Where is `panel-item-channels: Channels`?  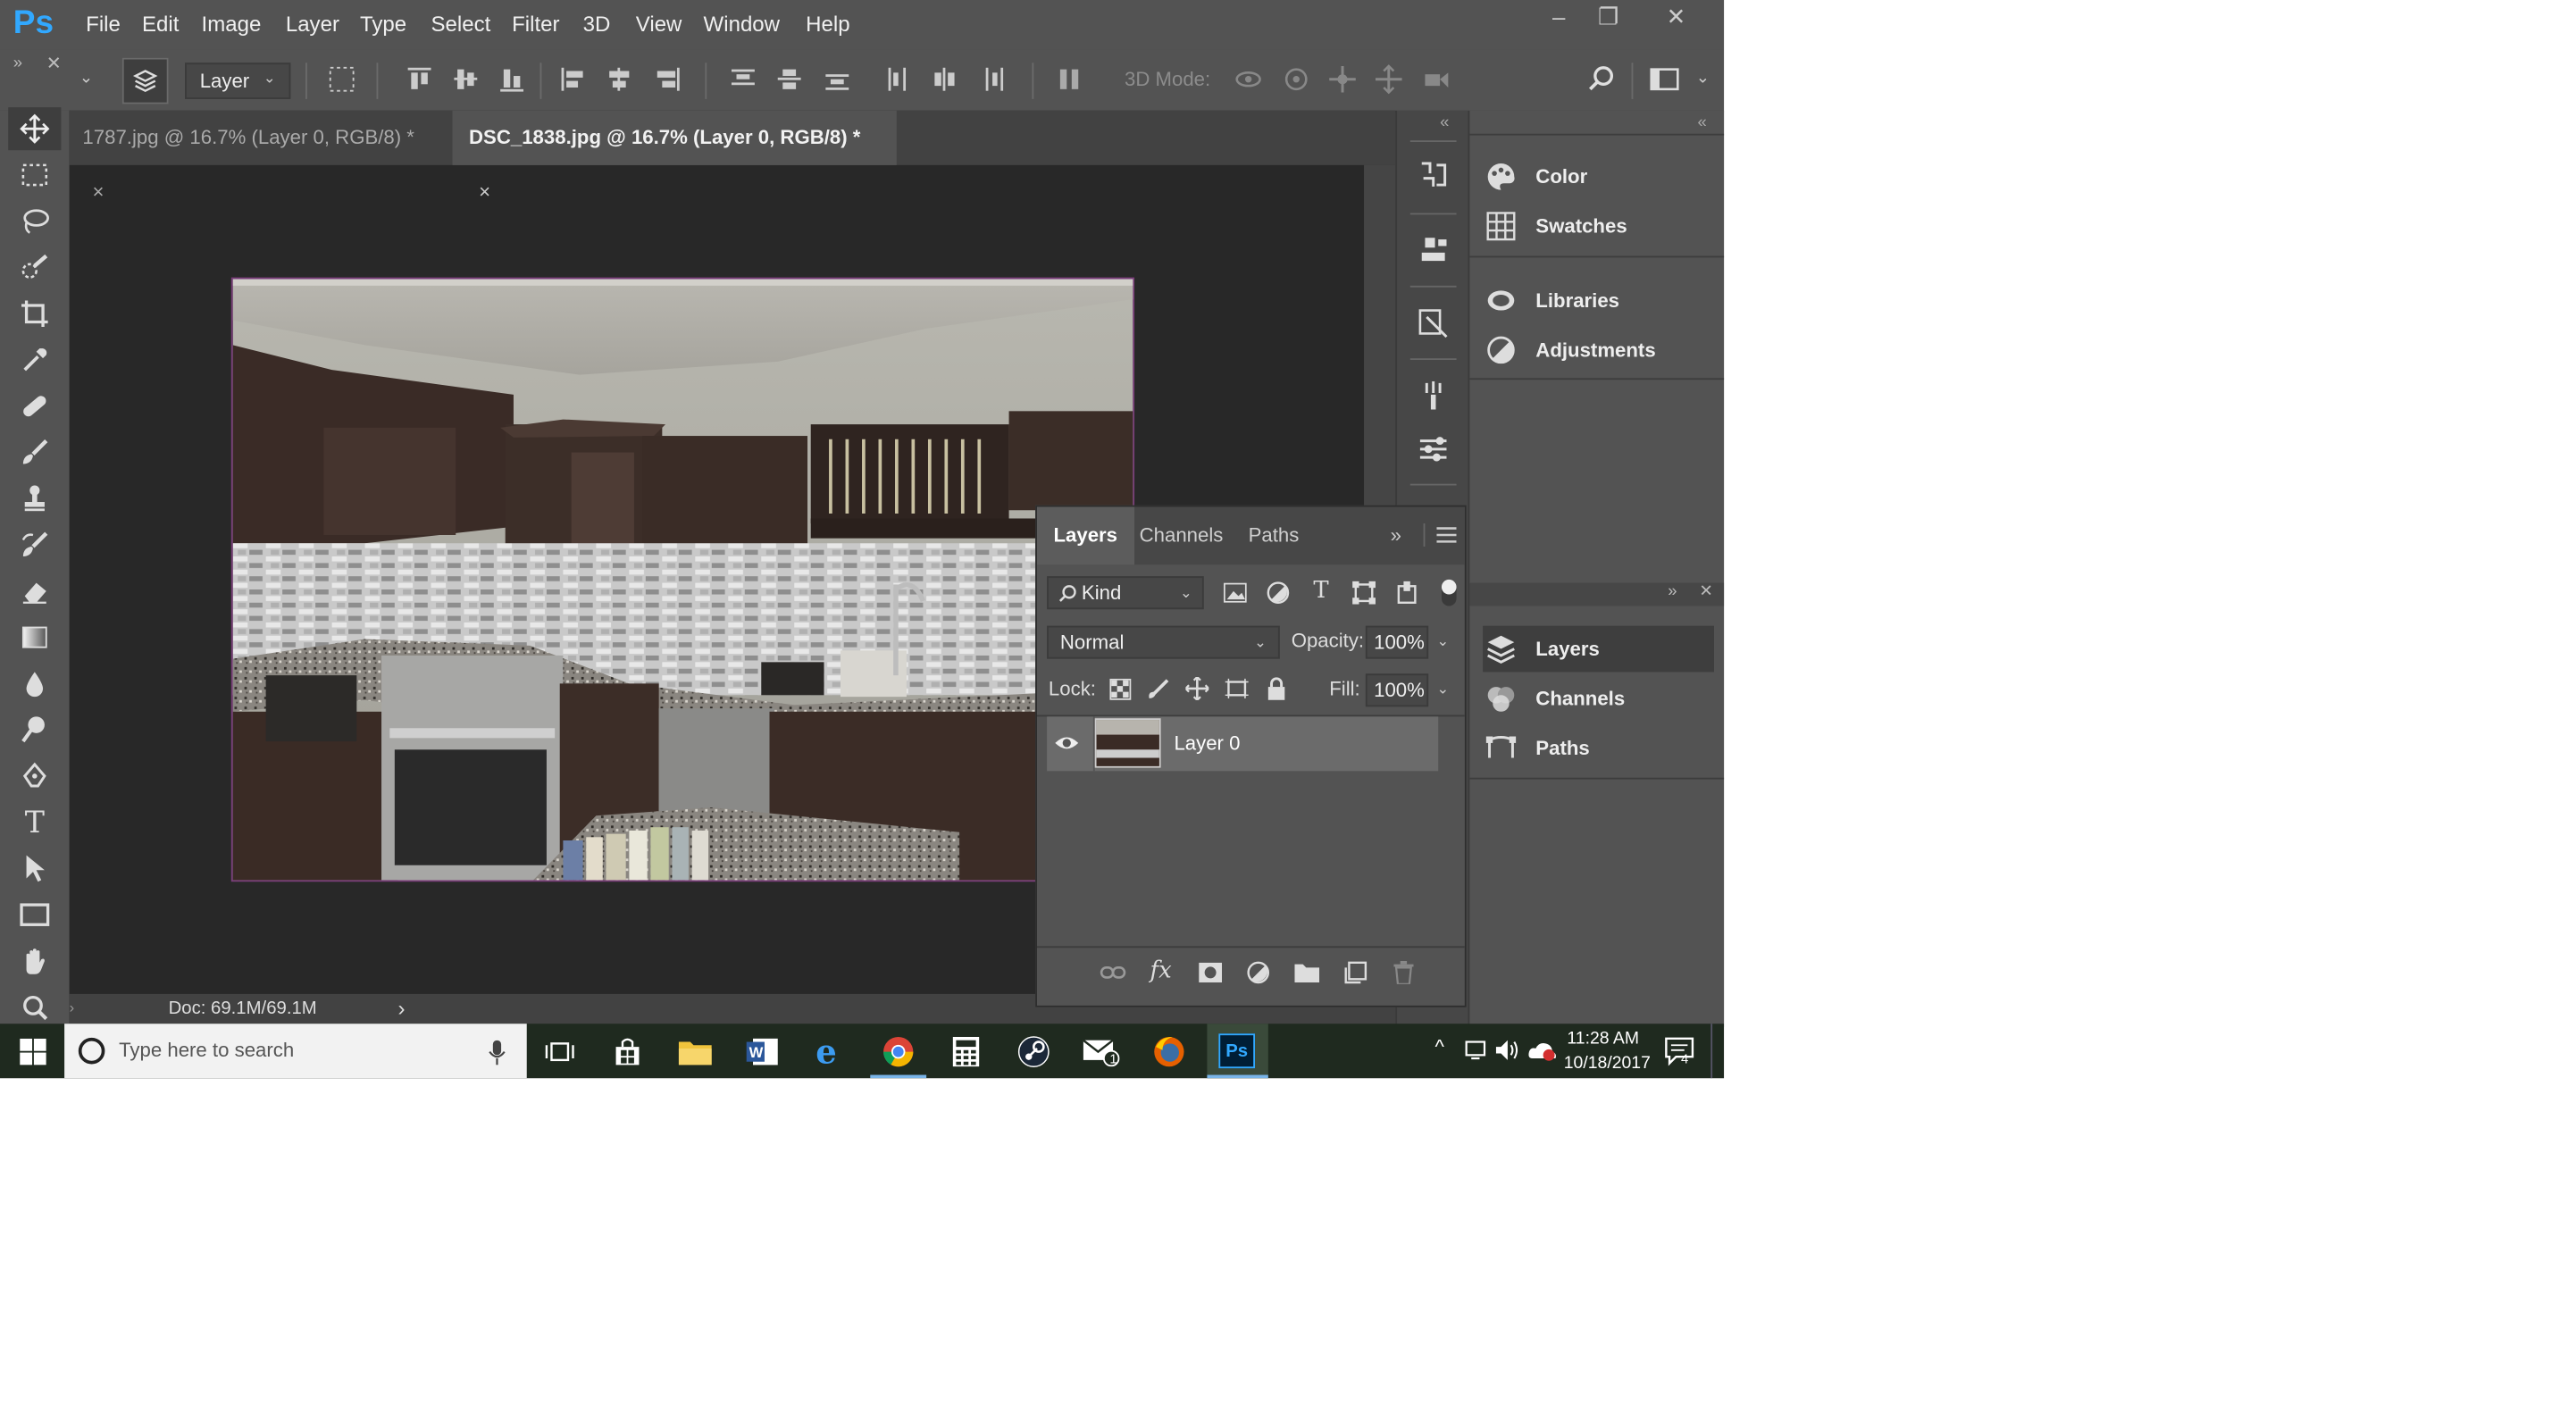 panel-item-channels: Channels is located at coordinates (1599, 699).